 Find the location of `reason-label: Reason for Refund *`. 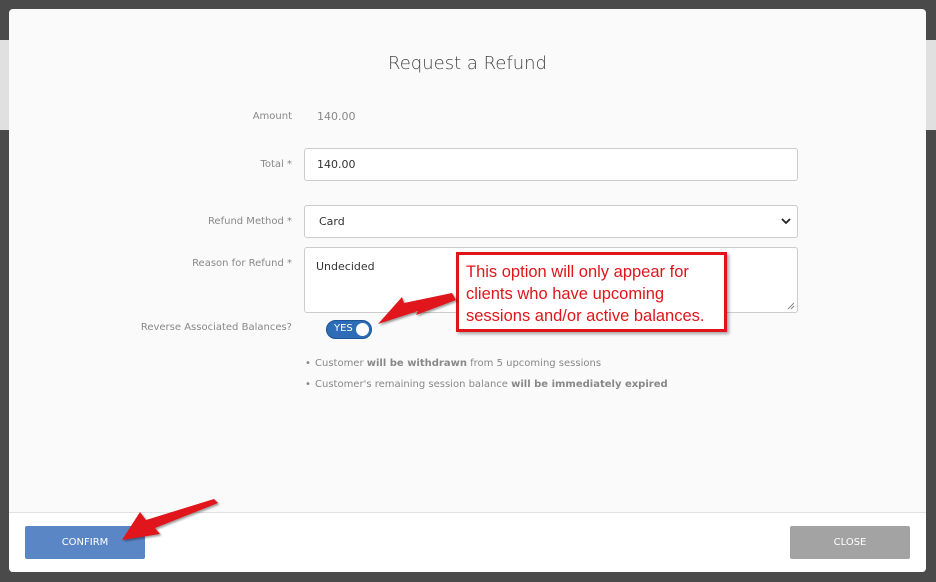

reason-label: Reason for Refund * is located at coordinates (242, 263).